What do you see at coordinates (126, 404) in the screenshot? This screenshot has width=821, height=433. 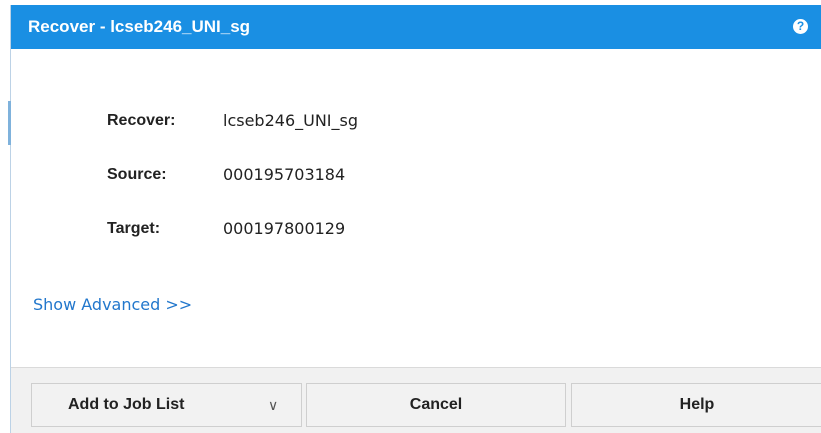 I see `add-to-job-list-label: Add to Job List` at bounding box center [126, 404].